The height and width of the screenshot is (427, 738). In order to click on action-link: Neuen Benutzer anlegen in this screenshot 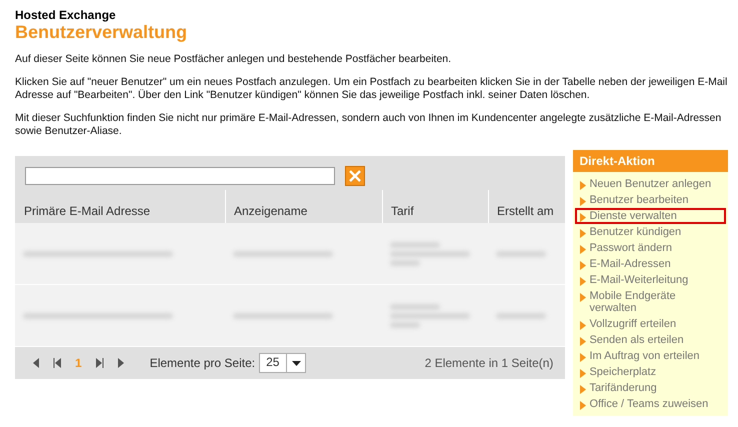, I will do `click(650, 184)`.